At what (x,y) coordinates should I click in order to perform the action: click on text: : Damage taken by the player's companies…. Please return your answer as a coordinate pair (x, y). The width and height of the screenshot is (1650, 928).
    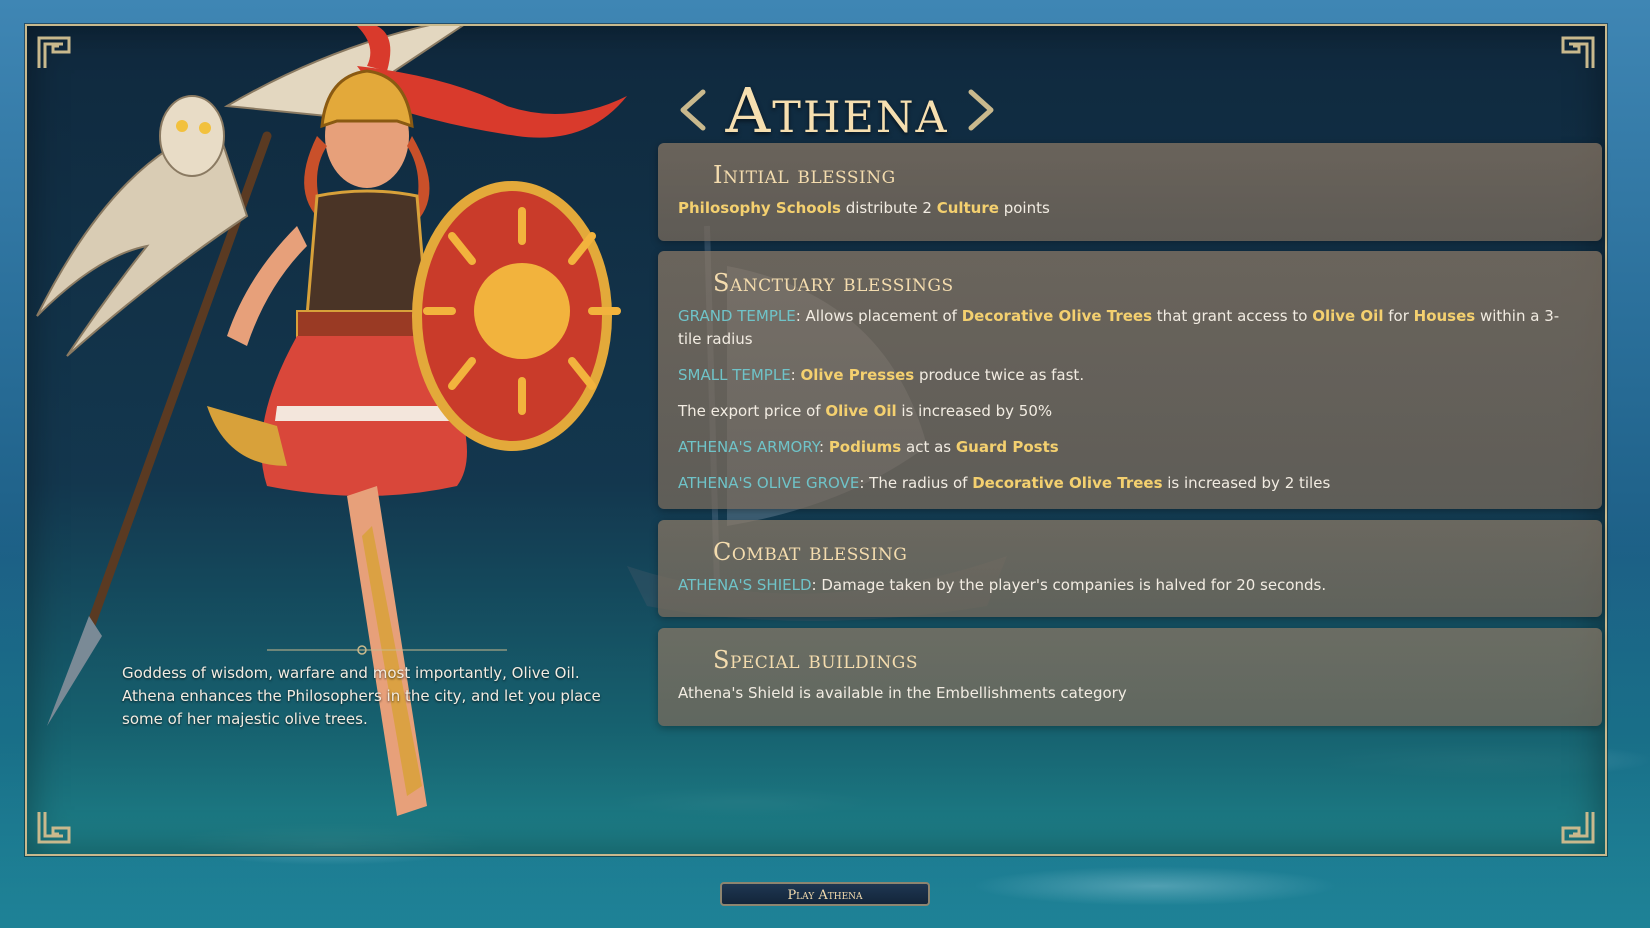
    Looking at the image, I should click on (1069, 585).